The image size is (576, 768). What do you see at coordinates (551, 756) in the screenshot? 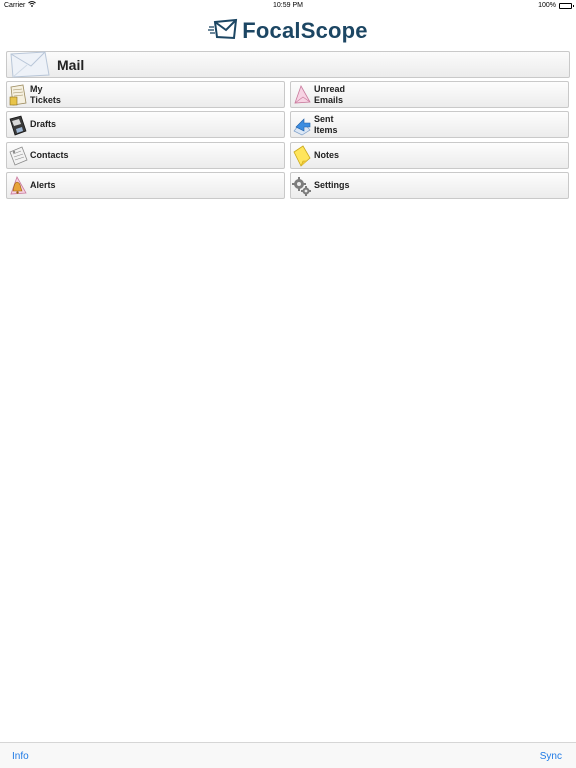
I see `sync-button: Sync` at bounding box center [551, 756].